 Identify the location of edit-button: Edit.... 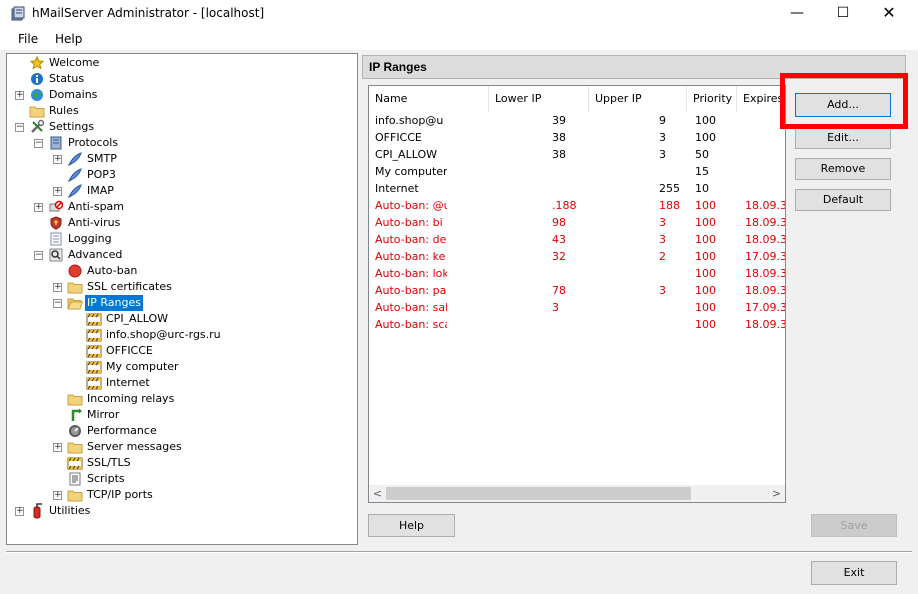
(843, 138).